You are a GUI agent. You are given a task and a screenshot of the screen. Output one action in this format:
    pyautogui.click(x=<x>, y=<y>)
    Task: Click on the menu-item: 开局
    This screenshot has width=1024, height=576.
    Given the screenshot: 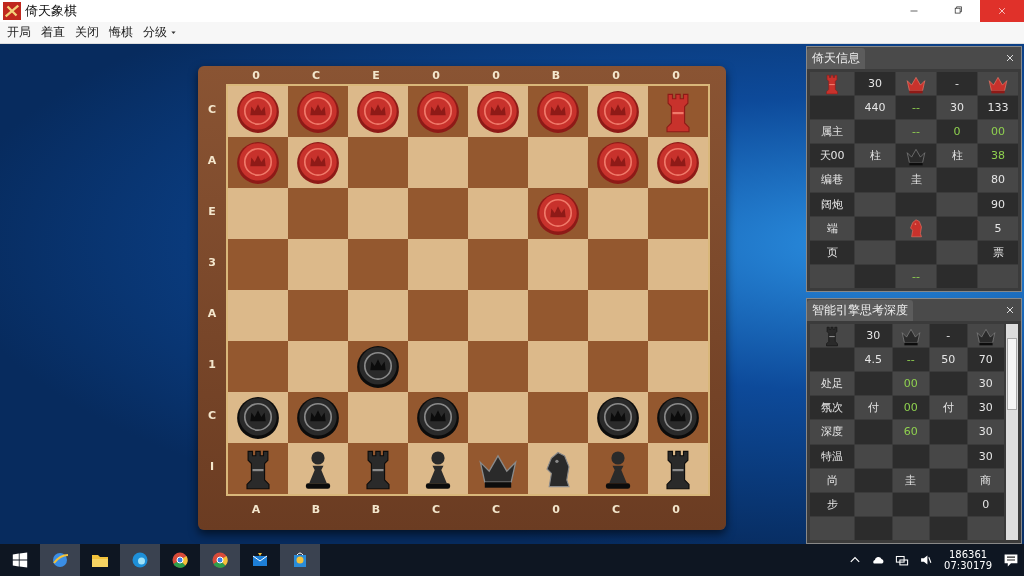 What is the action you would take?
    pyautogui.click(x=19, y=32)
    